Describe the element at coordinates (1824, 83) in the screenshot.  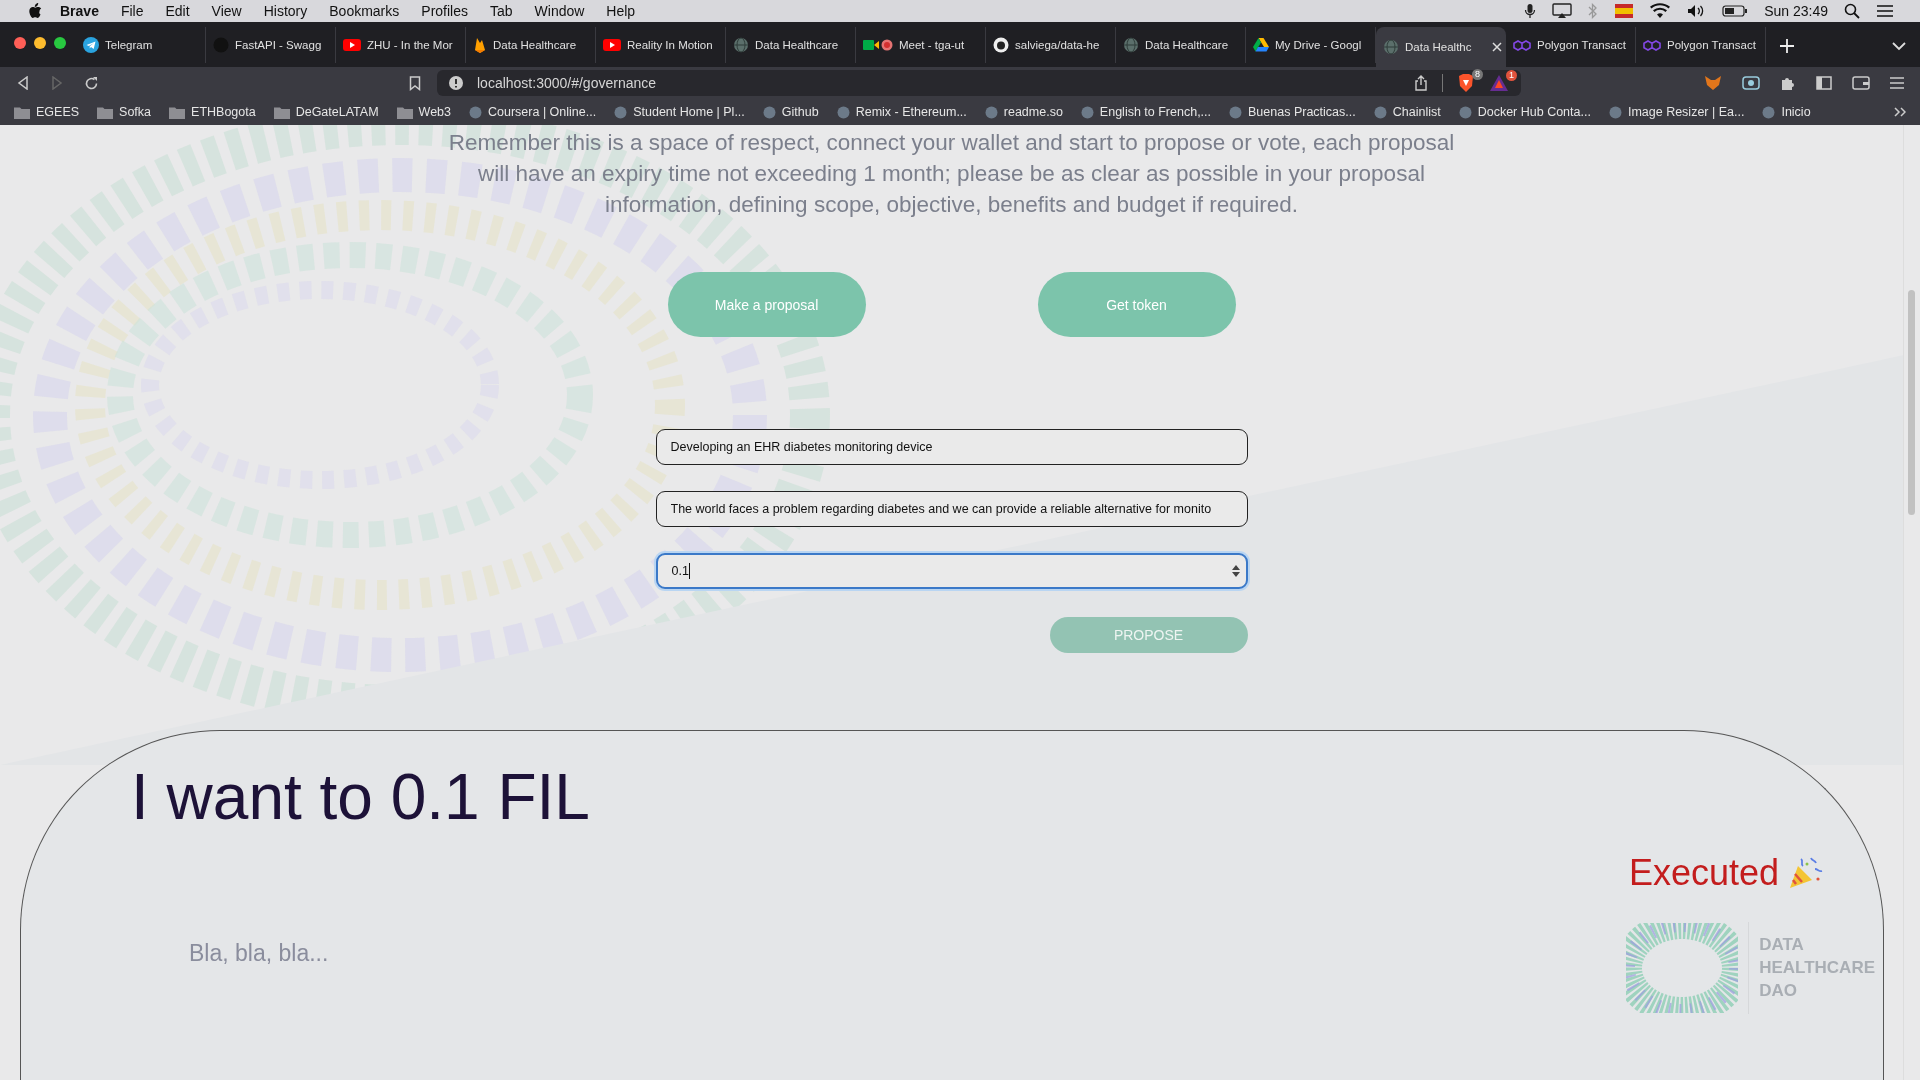
I see `sidebar-icon` at that location.